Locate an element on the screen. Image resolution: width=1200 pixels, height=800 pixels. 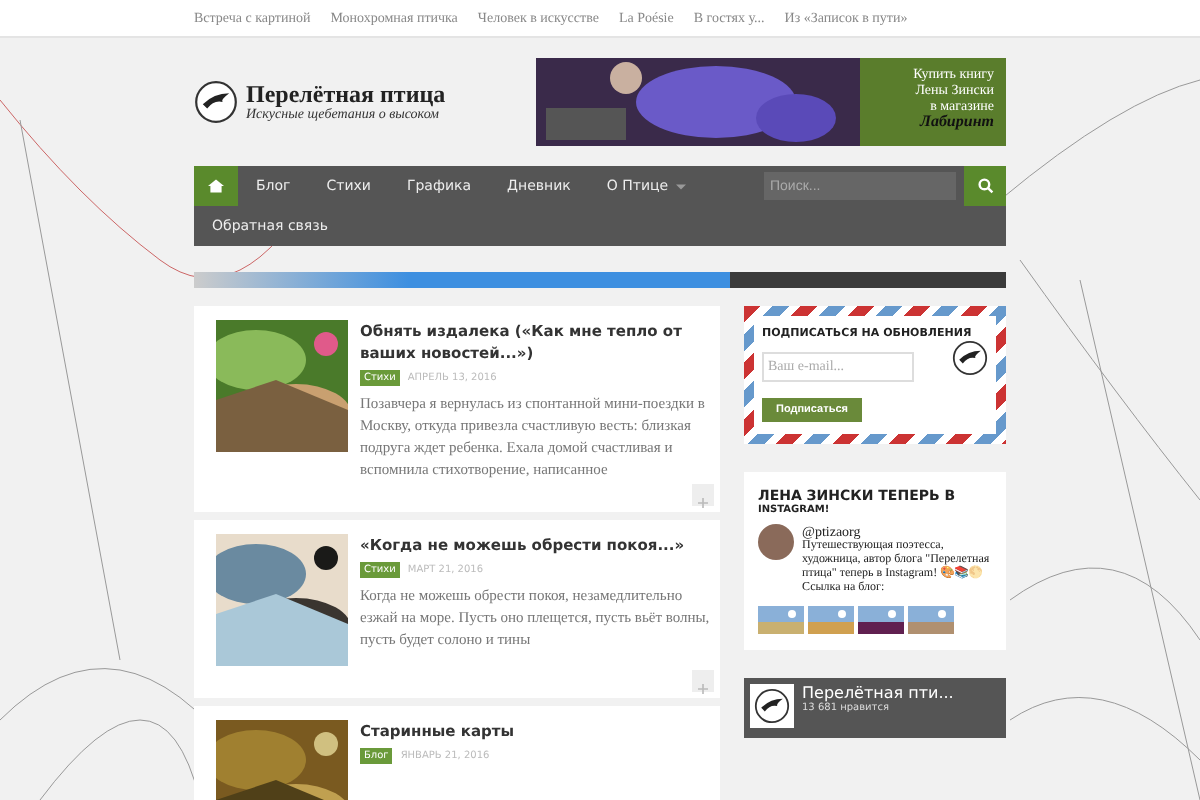
avatar is located at coordinates (776, 541).